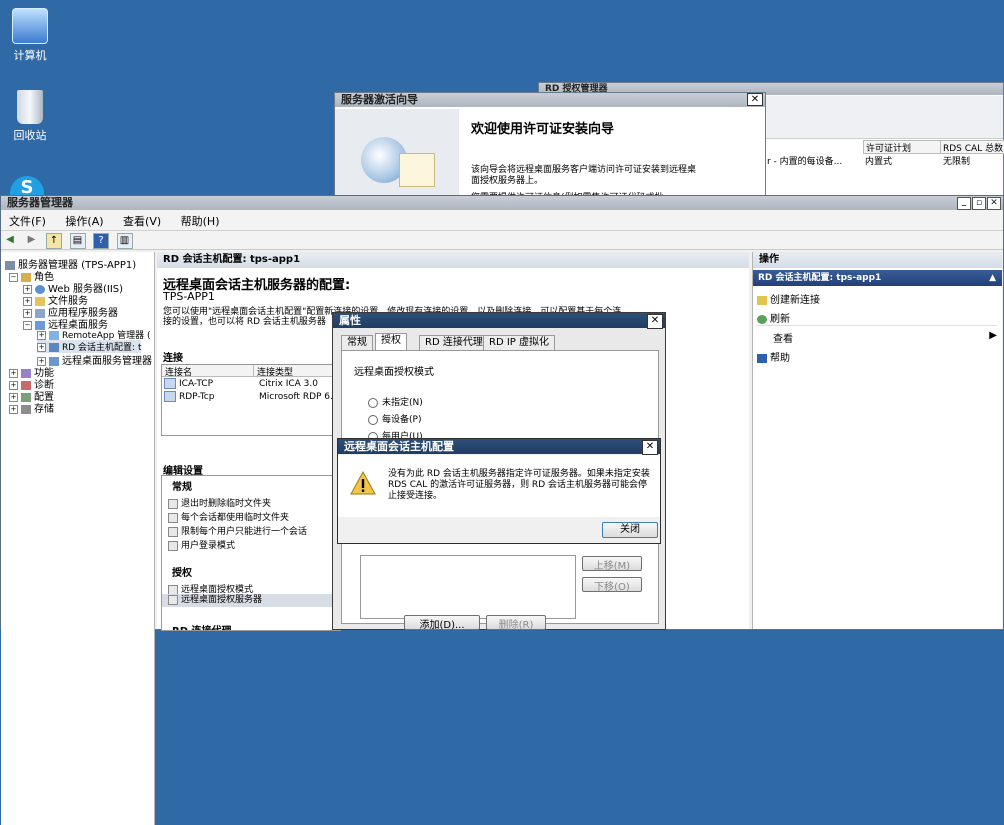  I want to click on desktop-icon-computer: 计算机, so click(30, 35).